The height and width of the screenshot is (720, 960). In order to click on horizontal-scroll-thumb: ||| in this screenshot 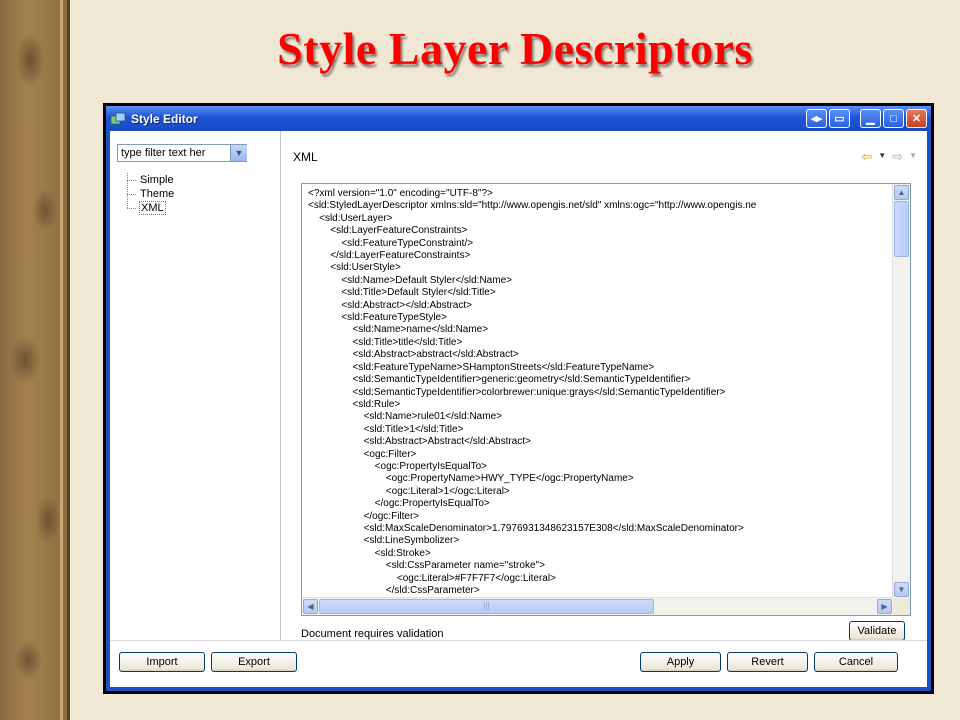, I will do `click(486, 606)`.